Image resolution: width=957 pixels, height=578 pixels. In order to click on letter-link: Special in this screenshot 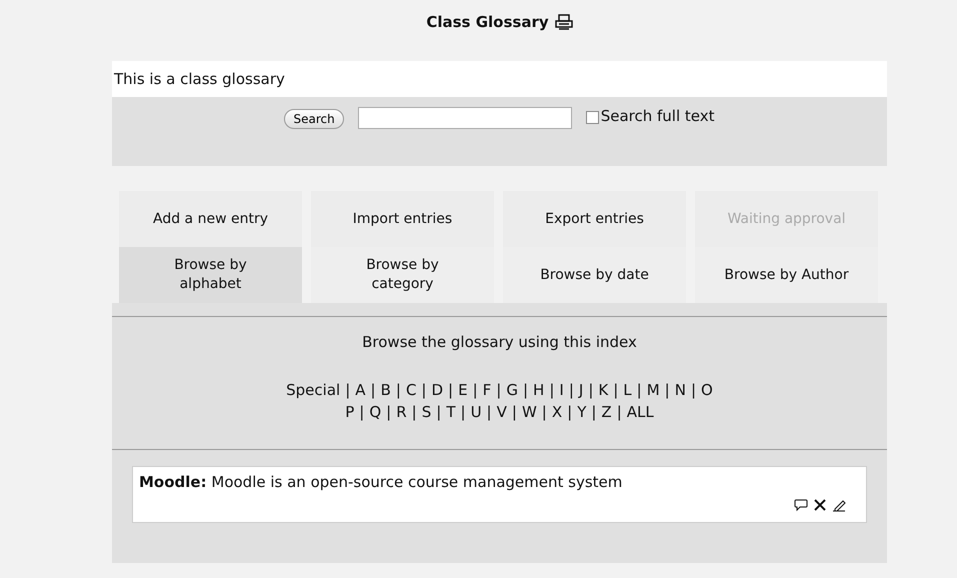, I will do `click(313, 390)`.